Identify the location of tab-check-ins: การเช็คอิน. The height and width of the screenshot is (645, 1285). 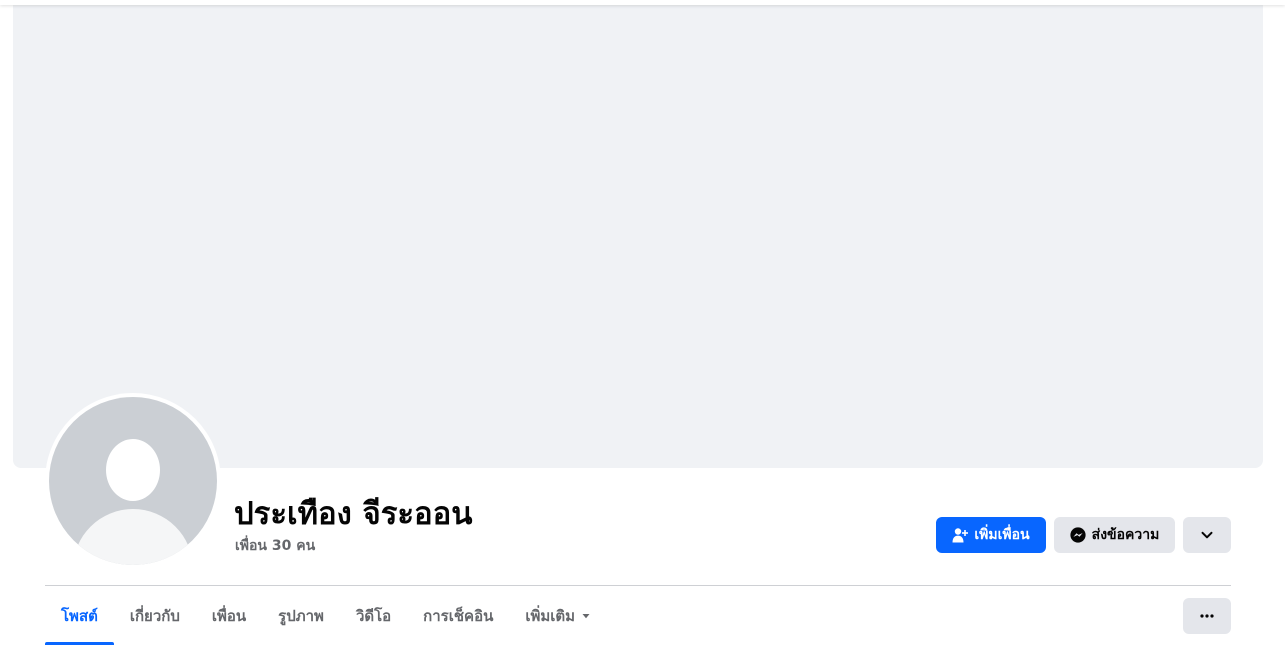
(458, 615).